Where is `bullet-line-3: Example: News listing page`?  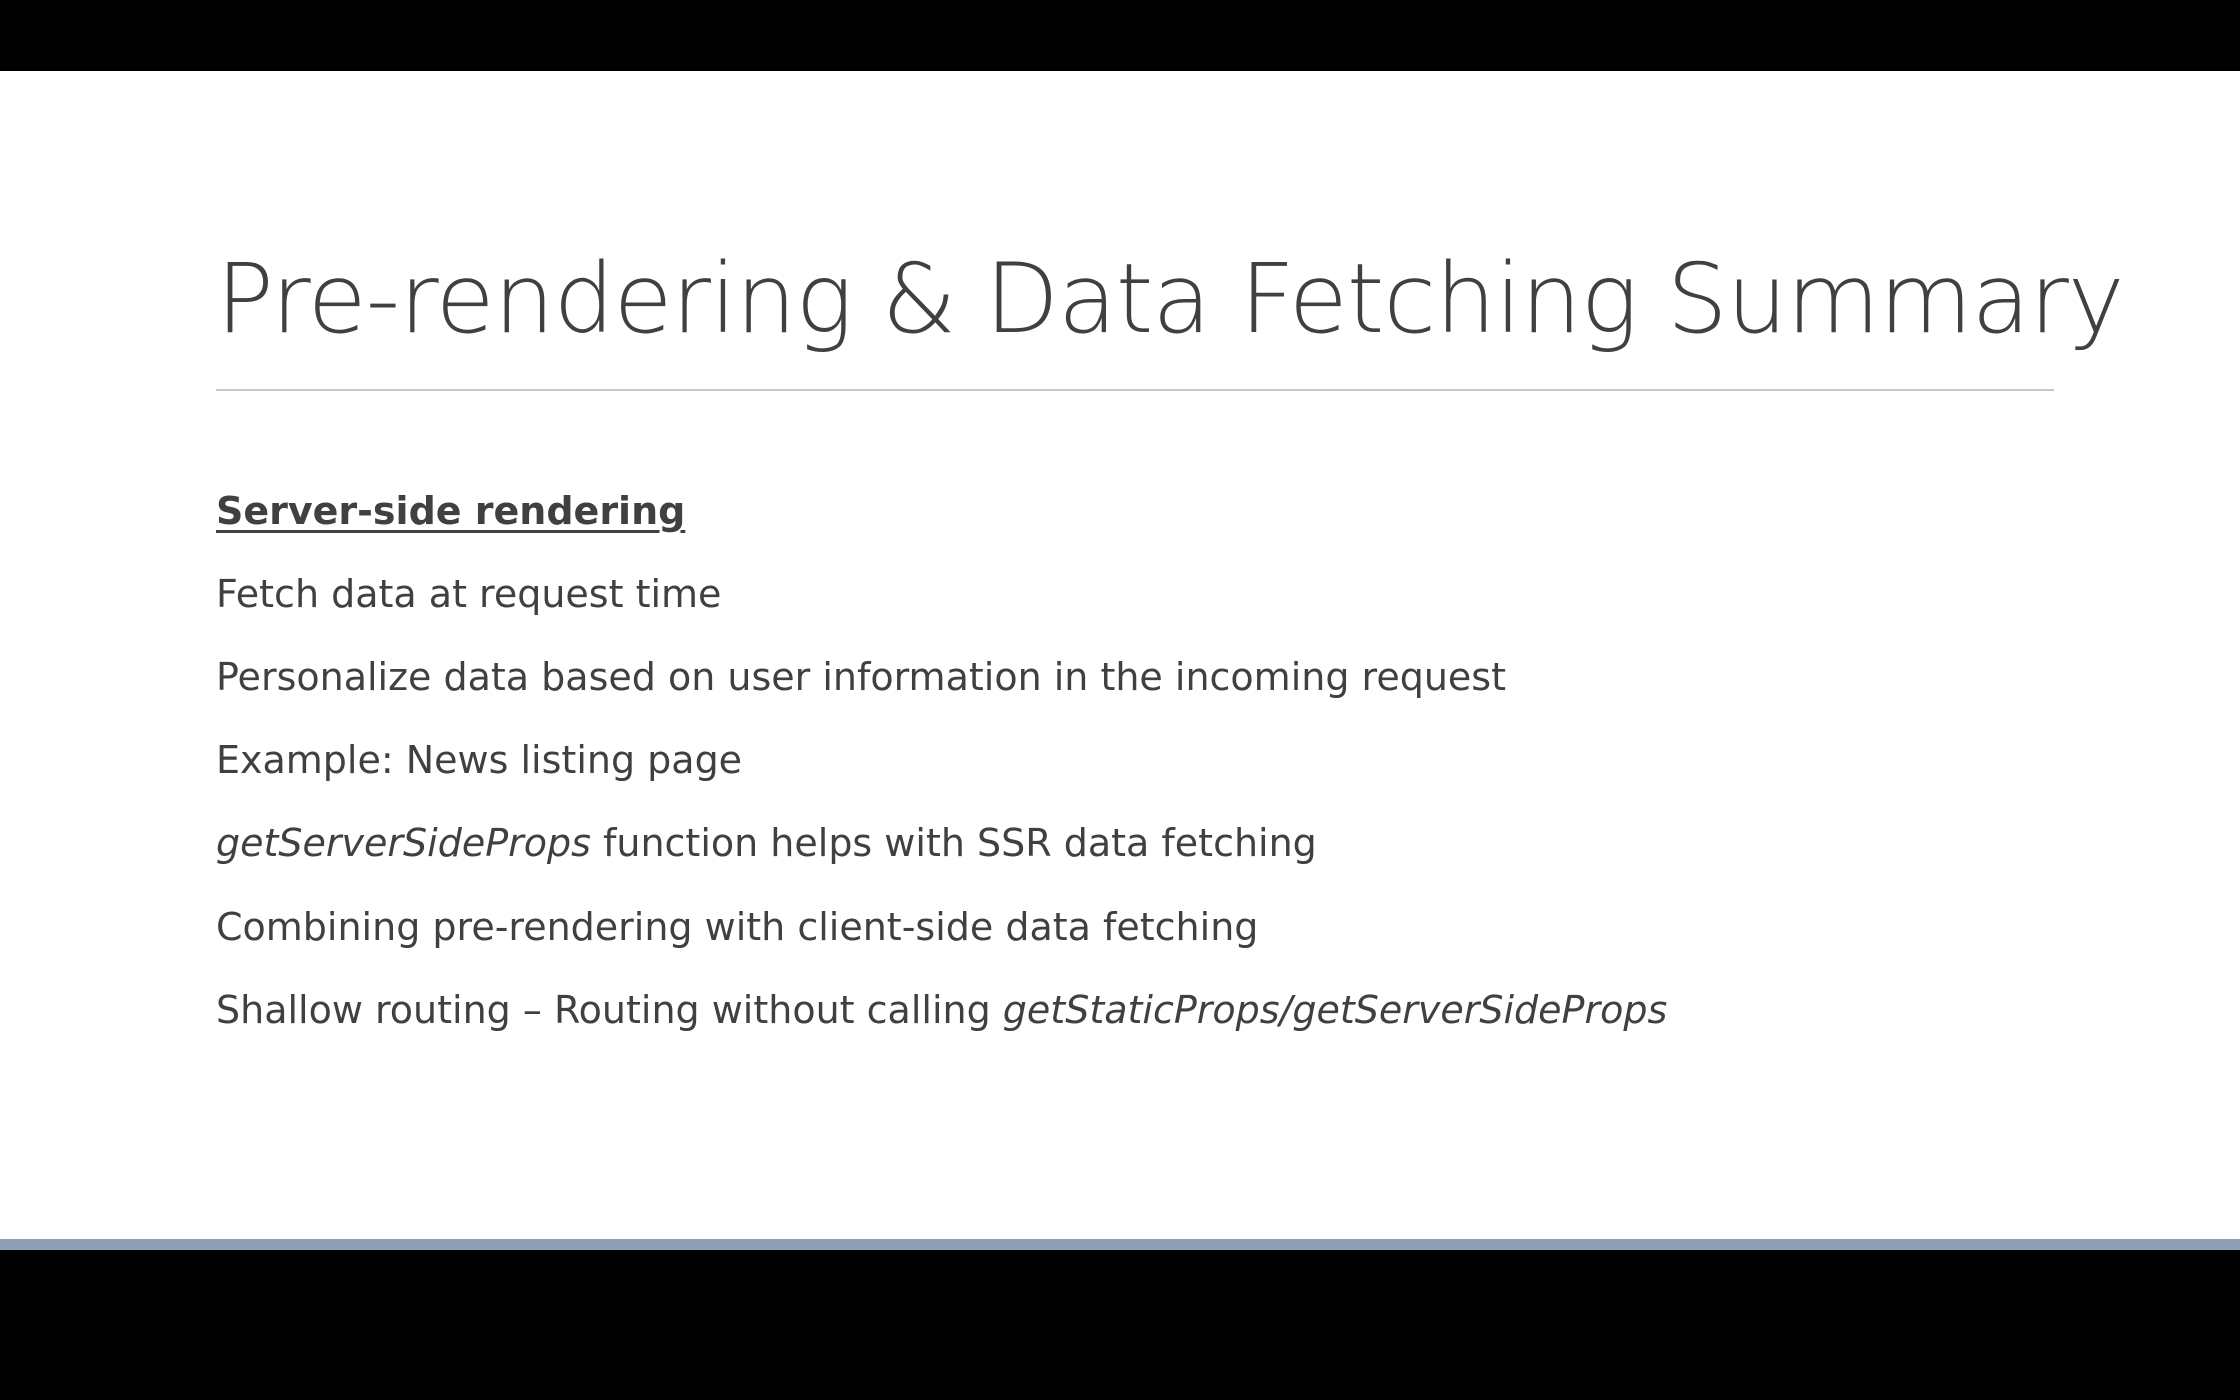
bullet-line-3: Example: News listing page is located at coordinates (479, 760).